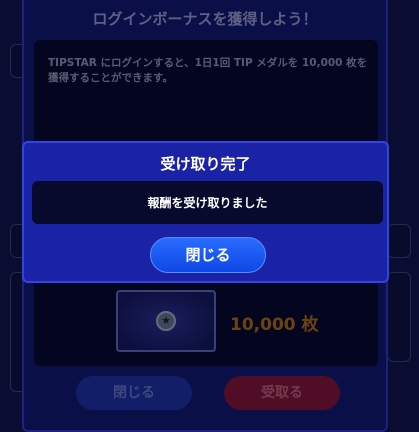 The width and height of the screenshot is (419, 432). Describe the element at coordinates (205, 164) in the screenshot. I see `modal-title: 受け取り完了` at that location.